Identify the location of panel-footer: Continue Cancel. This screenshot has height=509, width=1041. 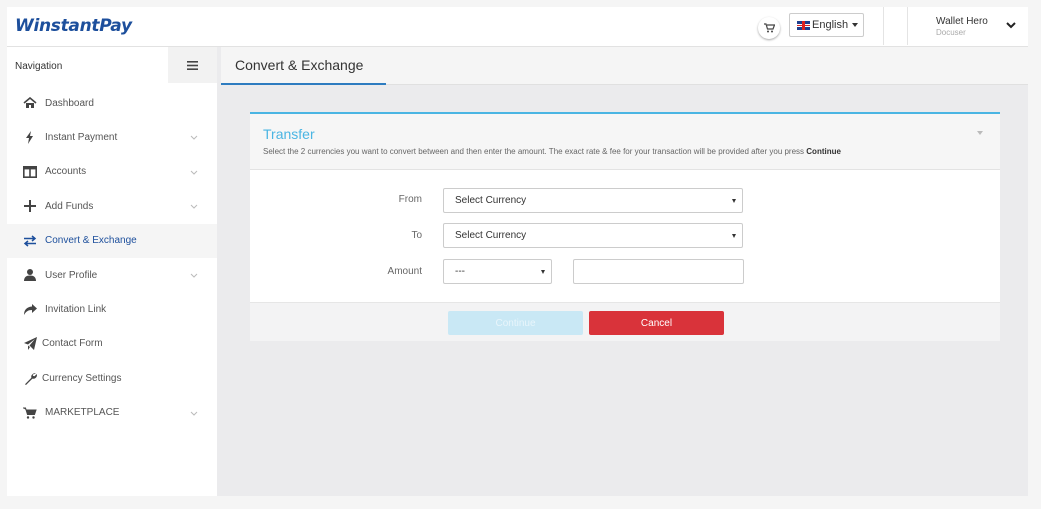
(625, 321).